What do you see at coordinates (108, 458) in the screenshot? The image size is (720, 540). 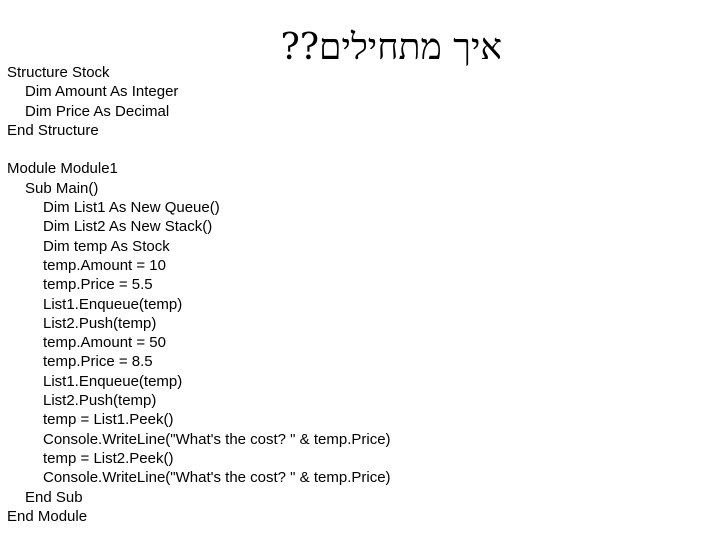 I see `code-line: temp = List2.Peek()` at bounding box center [108, 458].